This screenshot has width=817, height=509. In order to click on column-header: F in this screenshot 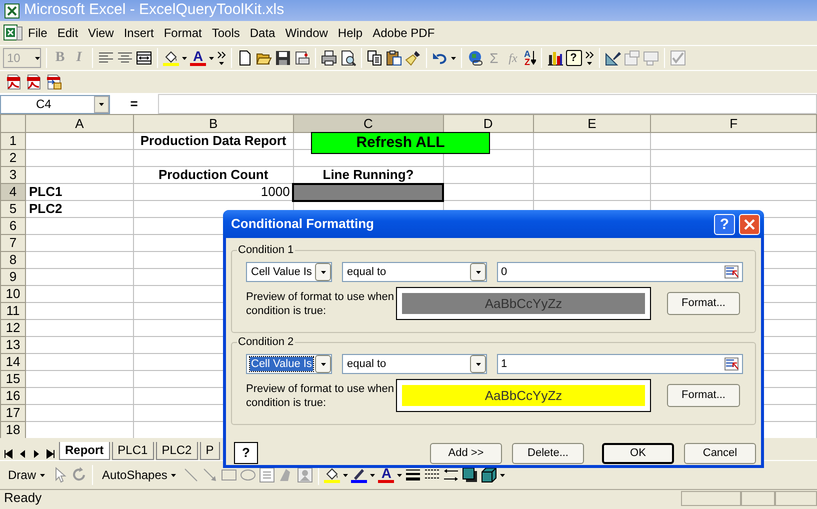, I will do `click(733, 123)`.